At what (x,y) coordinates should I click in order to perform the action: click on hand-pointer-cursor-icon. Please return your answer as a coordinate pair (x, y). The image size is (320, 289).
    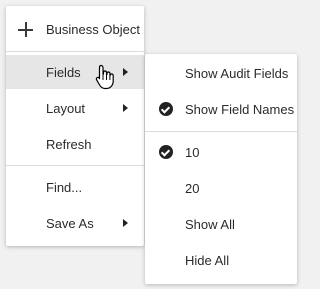
    Looking at the image, I should click on (104, 77).